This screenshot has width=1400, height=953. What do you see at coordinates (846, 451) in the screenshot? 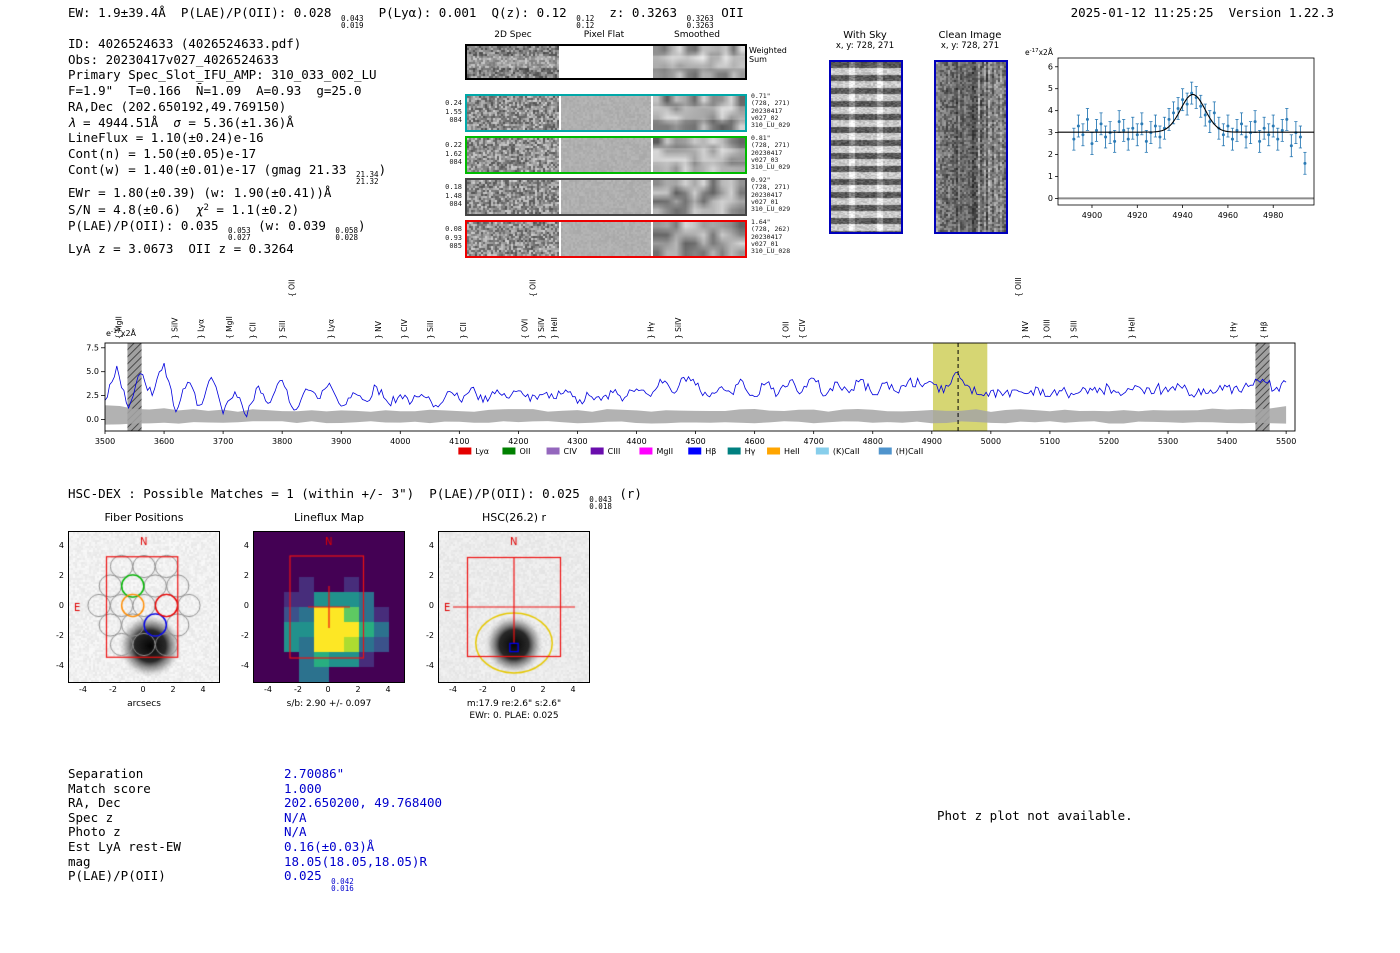
I see `svg-text: (K)CaII` at bounding box center [846, 451].